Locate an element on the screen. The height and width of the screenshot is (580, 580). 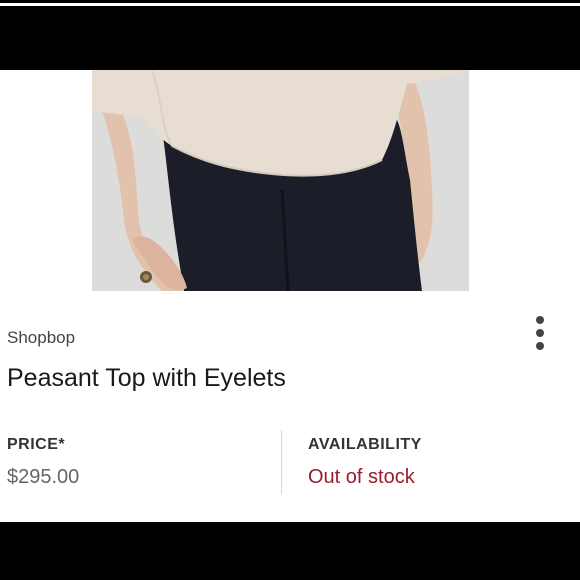
column-divider is located at coordinates (281, 462).